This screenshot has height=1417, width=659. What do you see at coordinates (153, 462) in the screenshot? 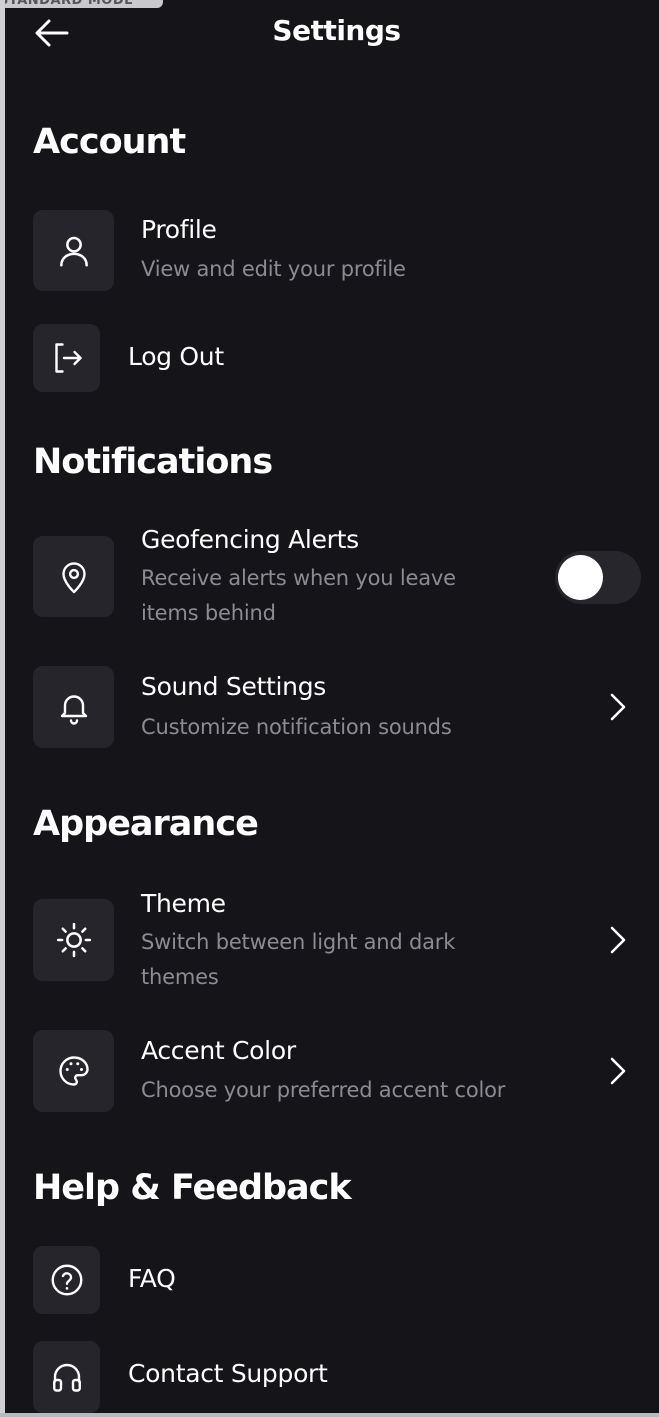
I see `section-title-notifications: Notifications` at bounding box center [153, 462].